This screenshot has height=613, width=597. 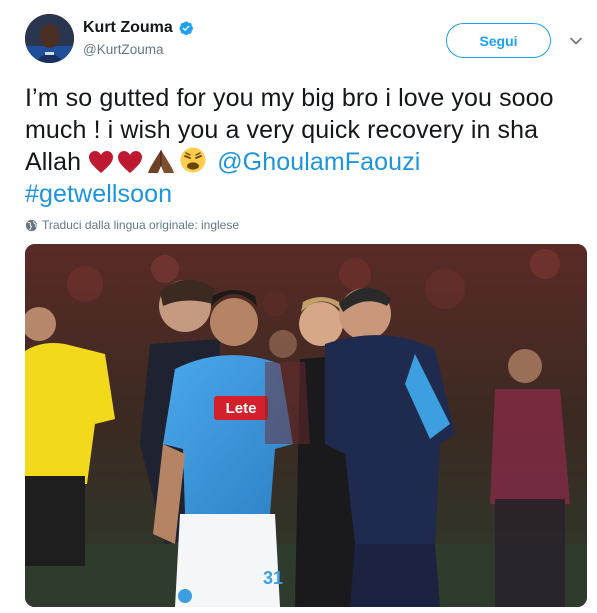 I want to click on follow-button: Segui, so click(x=498, y=40).